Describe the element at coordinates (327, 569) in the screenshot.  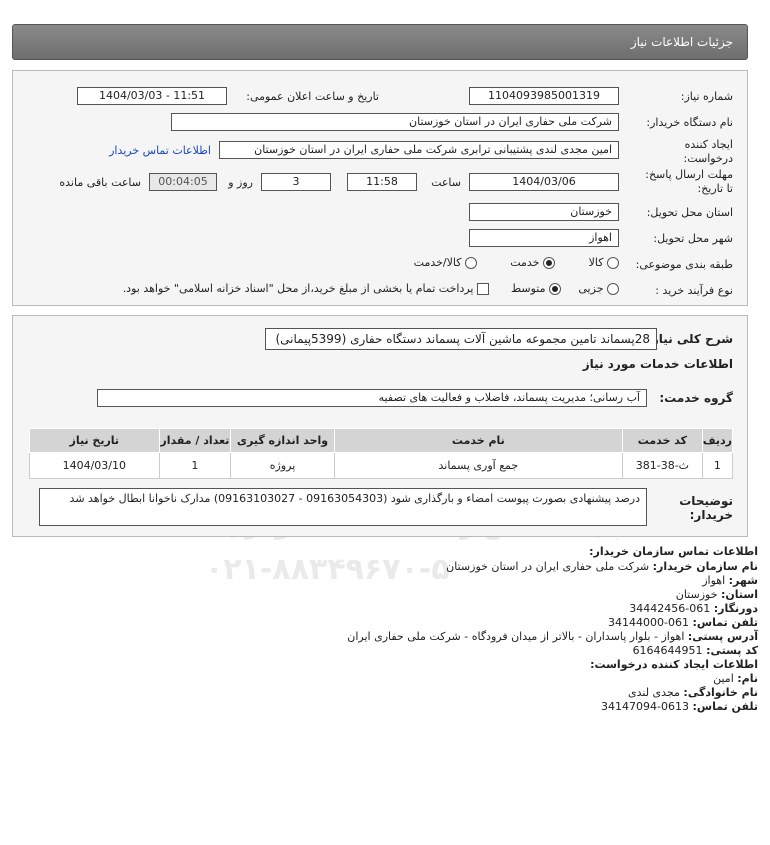
I see `watermark-phone: ۰۲۱-۸۸۳۴۹۶۷۰-۵` at that location.